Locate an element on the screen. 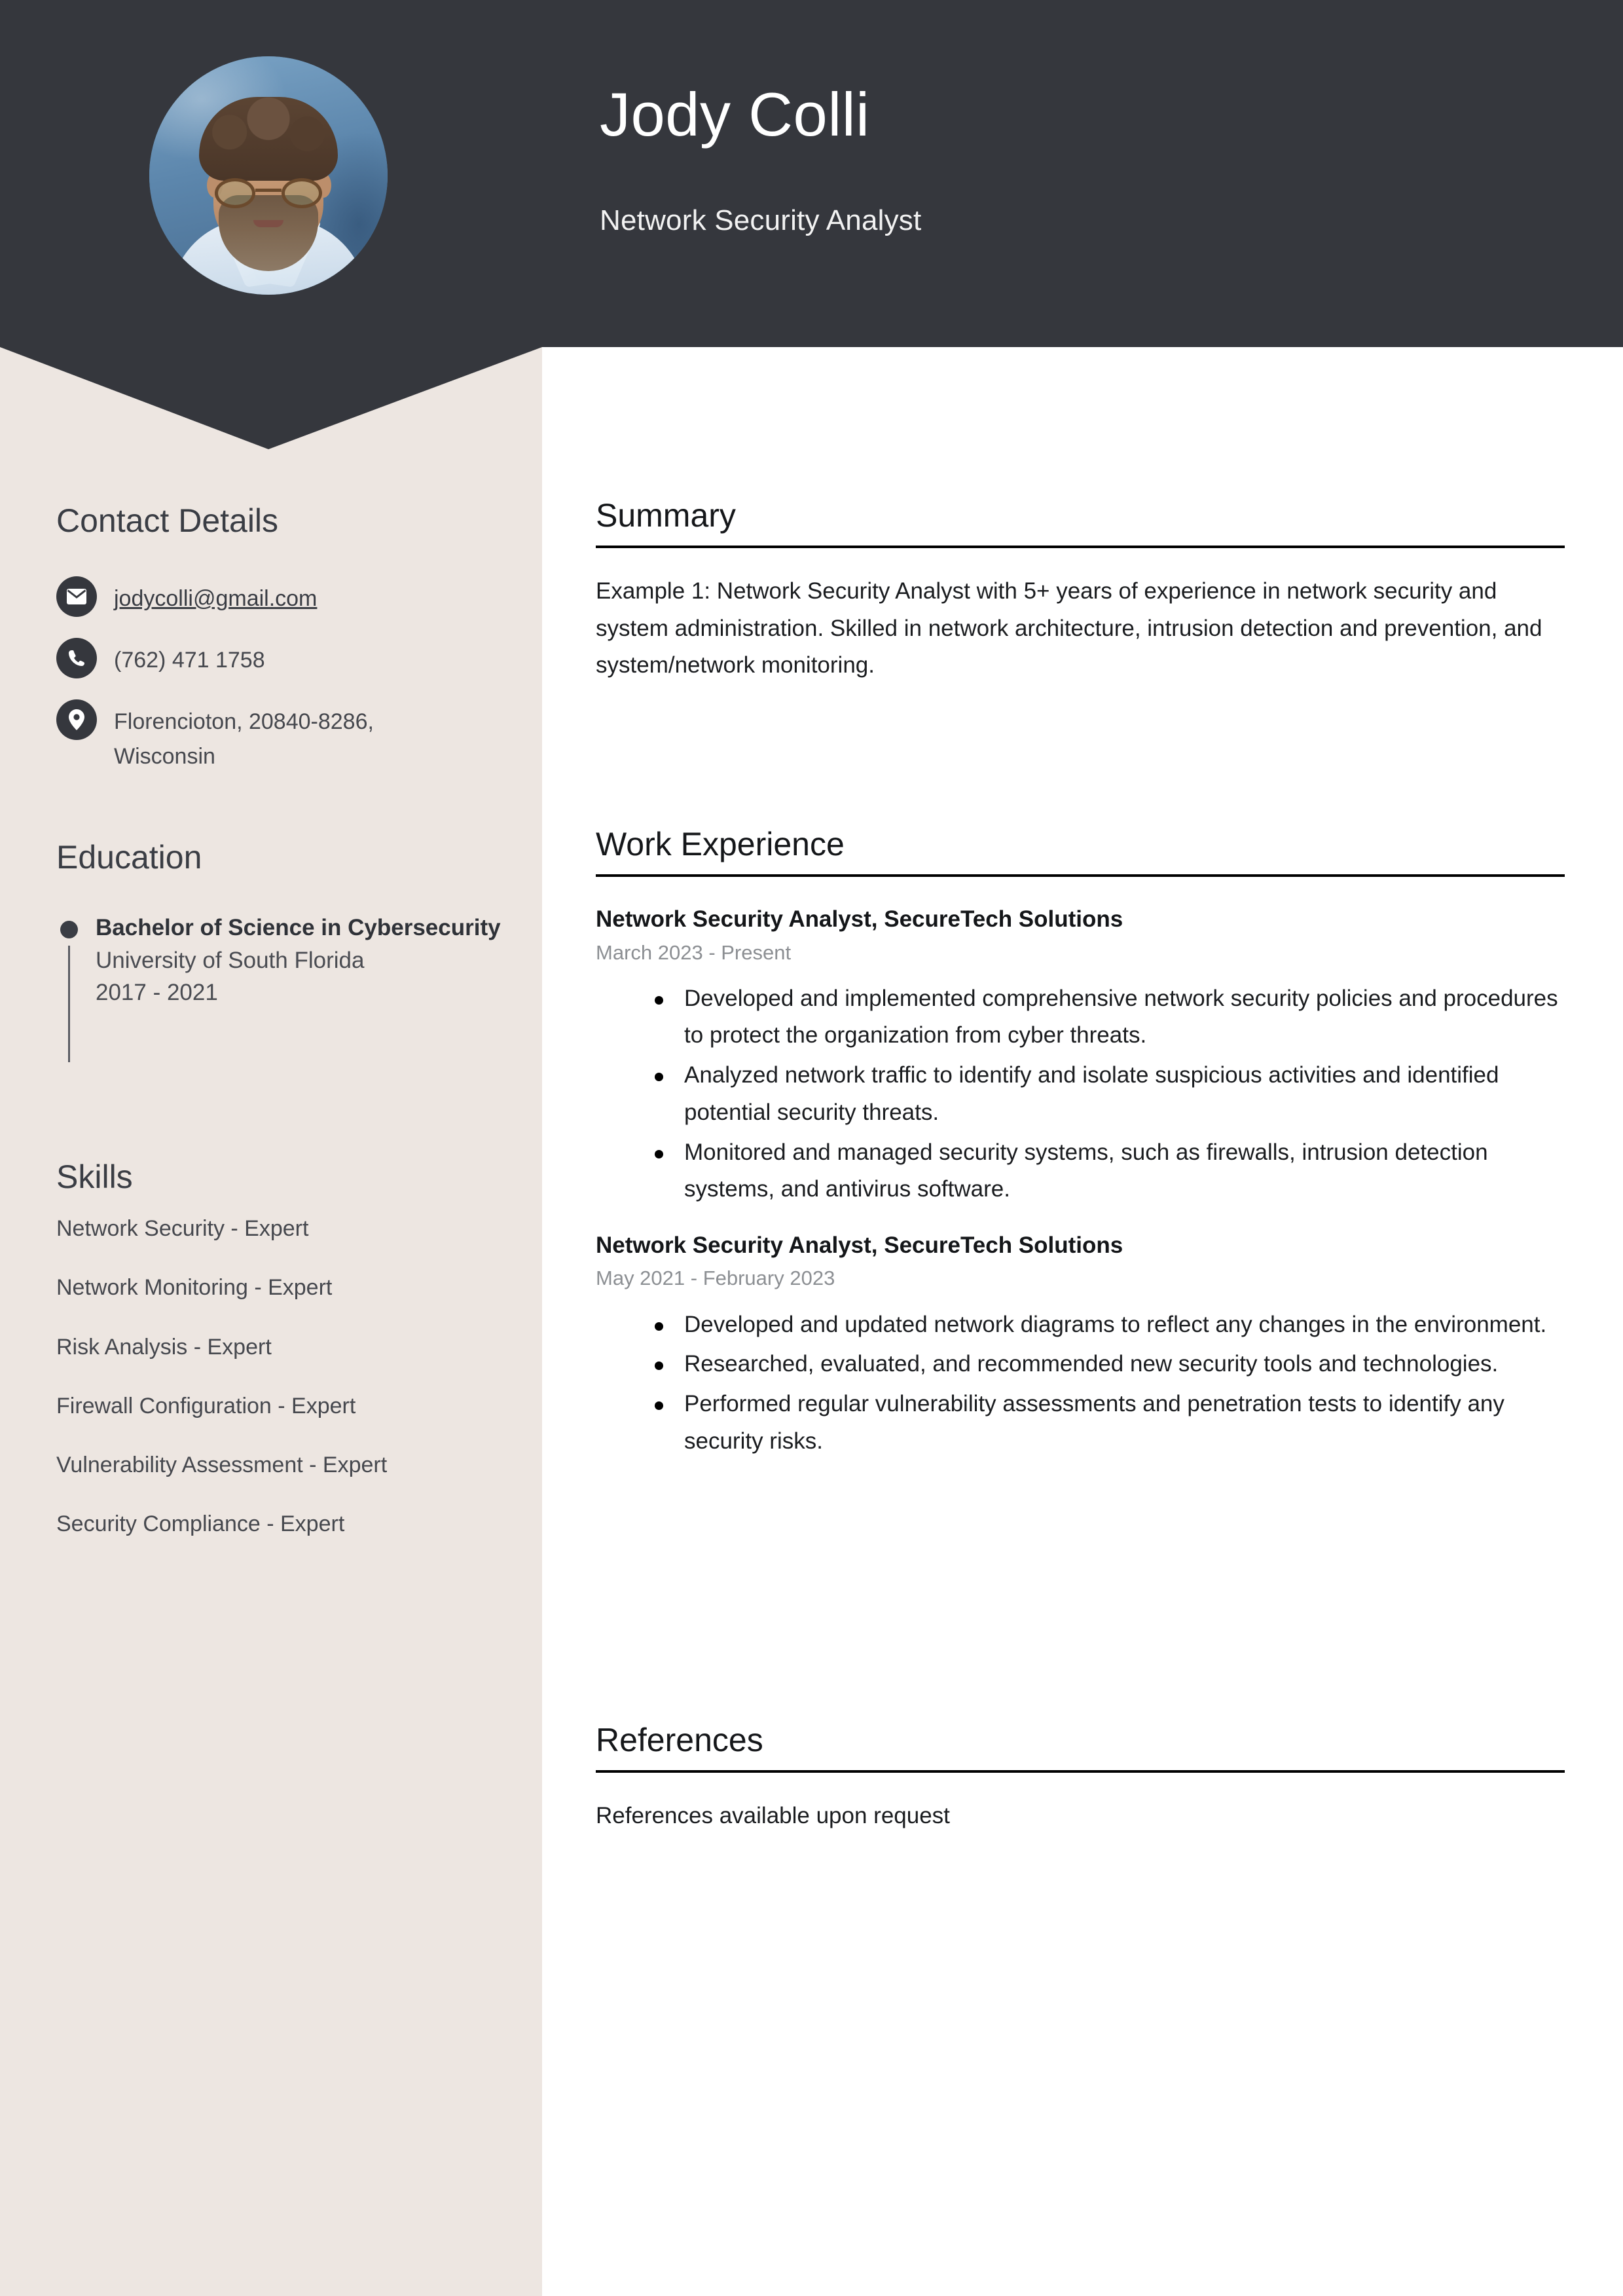  references-rule is located at coordinates (1080, 1771).